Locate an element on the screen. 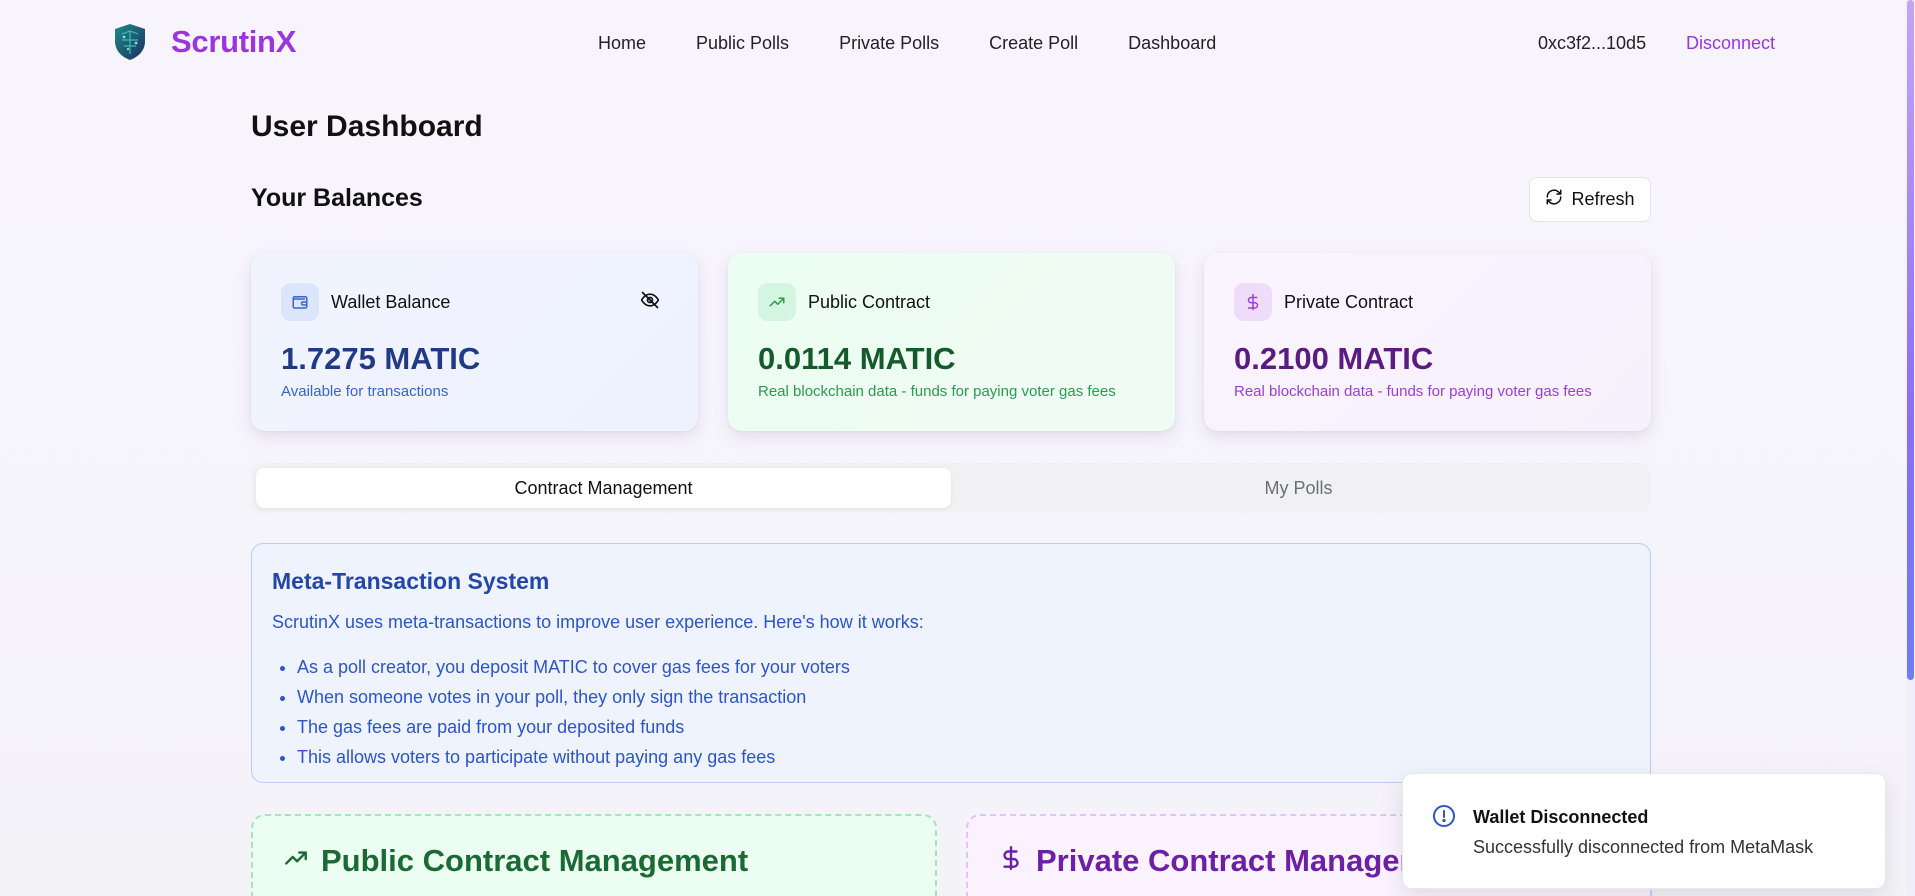 This screenshot has height=896, width=1915. public-contract-management-card: Public Contract Management is located at coordinates (594, 855).